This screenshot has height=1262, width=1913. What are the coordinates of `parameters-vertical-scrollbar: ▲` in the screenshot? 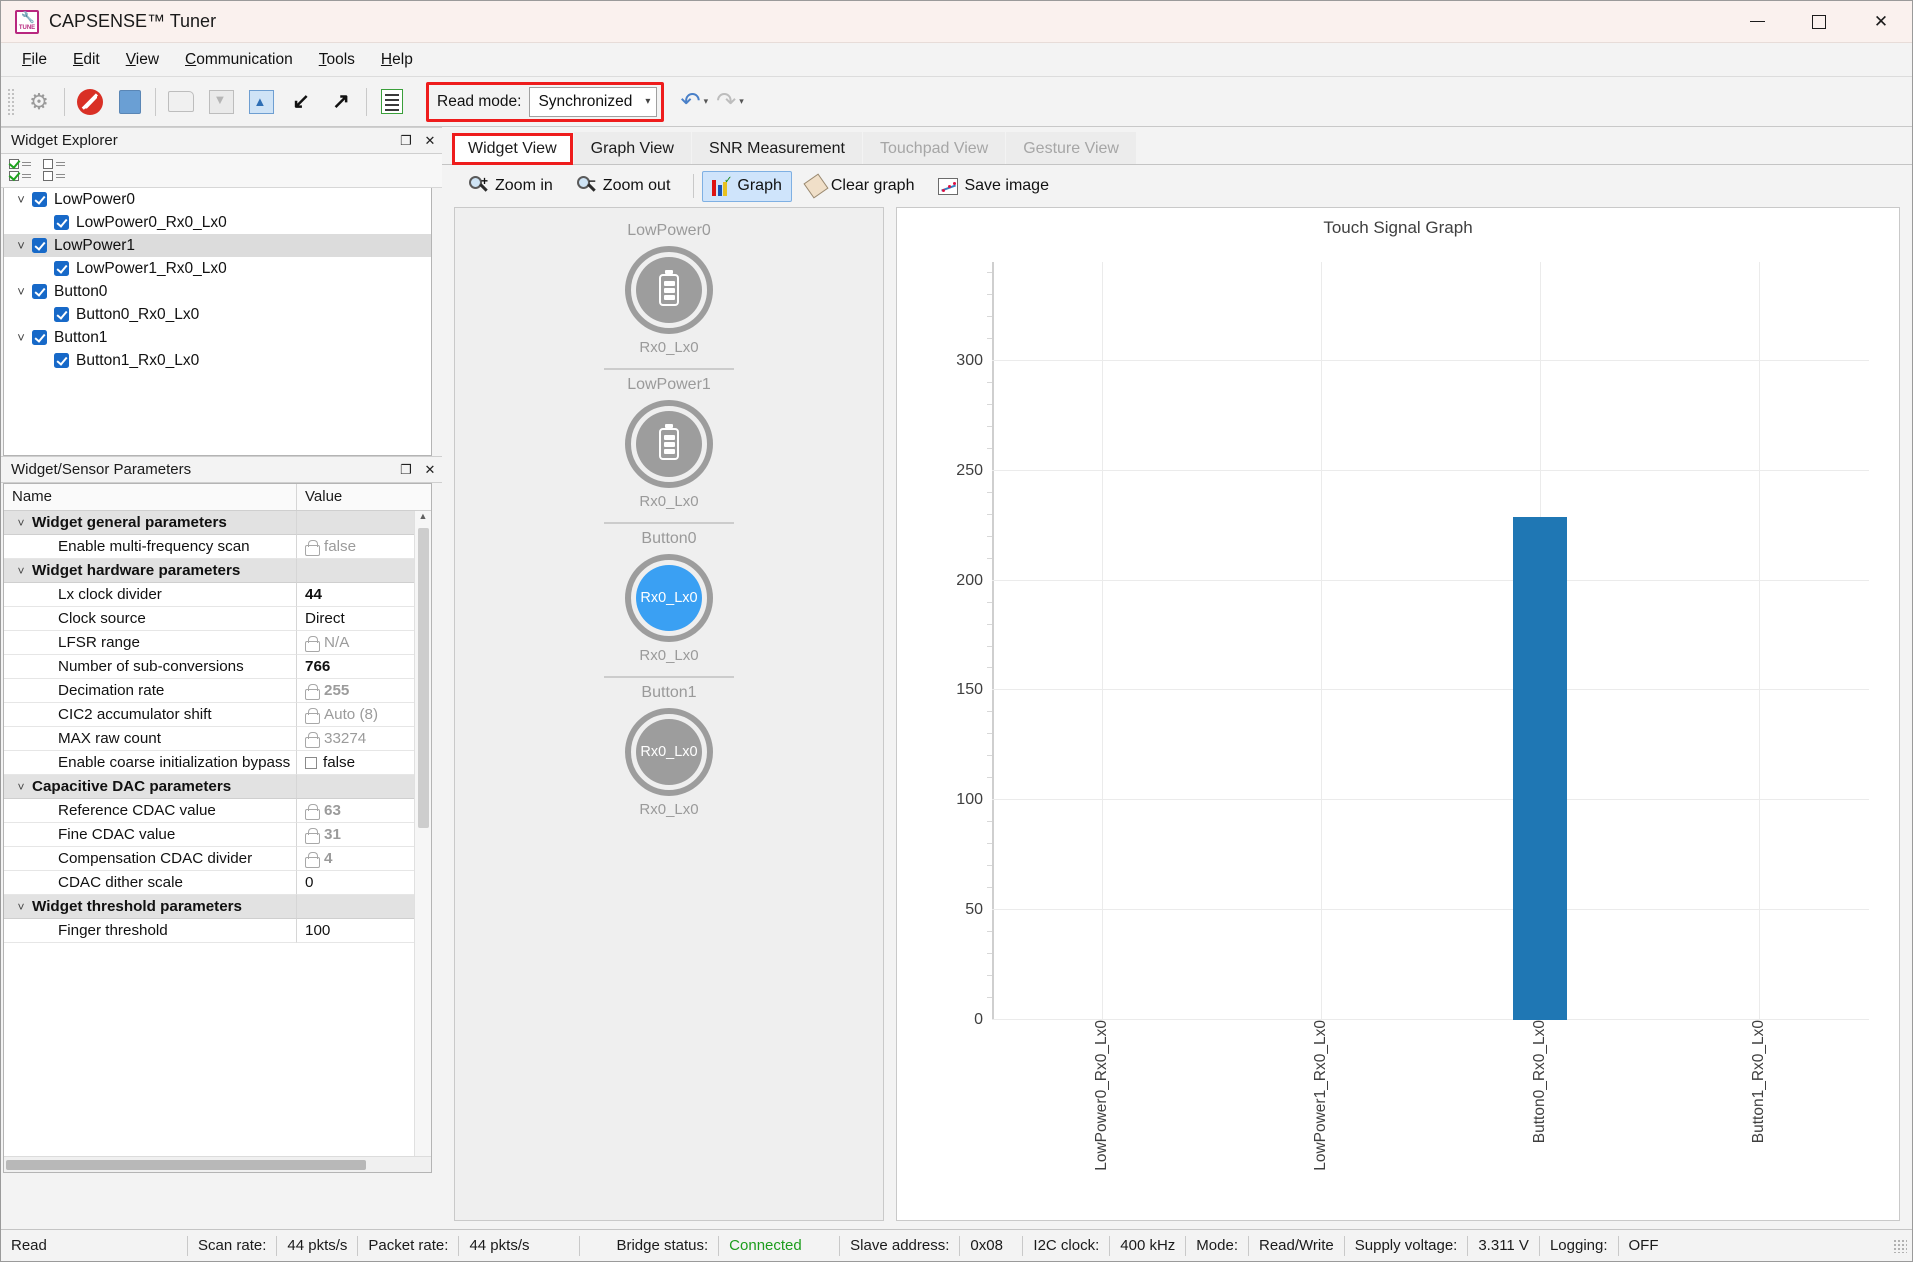 It's located at (422, 833).